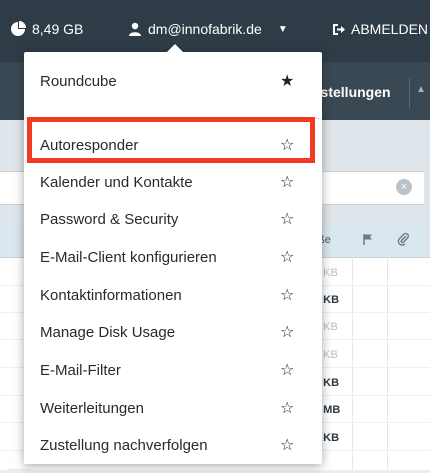 This screenshot has width=430, height=473. What do you see at coordinates (58, 29) in the screenshot?
I see `quota-text: 8,49 GB` at bounding box center [58, 29].